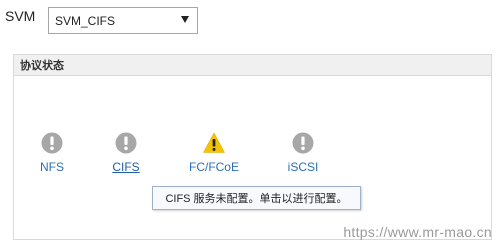 The height and width of the screenshot is (249, 498). Describe the element at coordinates (252, 65) in the screenshot. I see `panel-header: 协议状态` at that location.